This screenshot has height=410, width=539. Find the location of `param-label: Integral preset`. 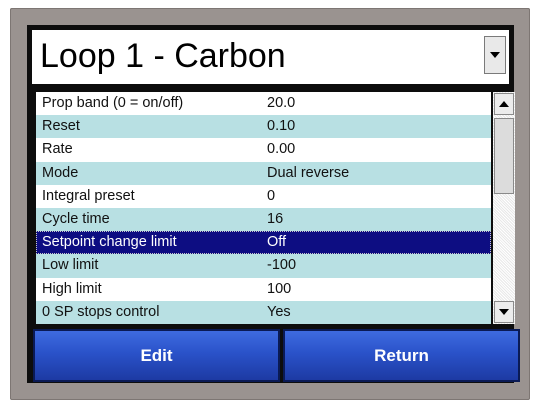

param-label: Integral preset is located at coordinates (88, 195).